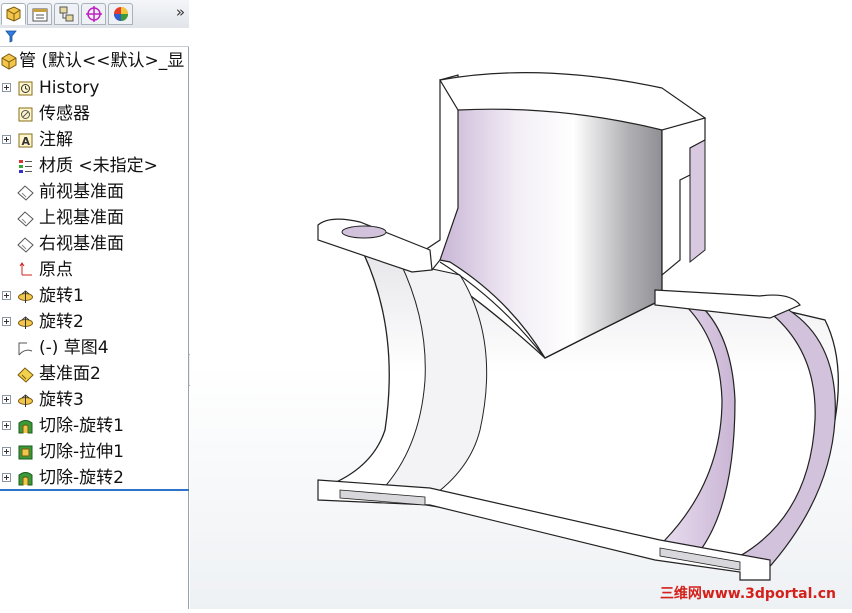  I want to click on tree-item-label: 上视基准面, so click(81, 218).